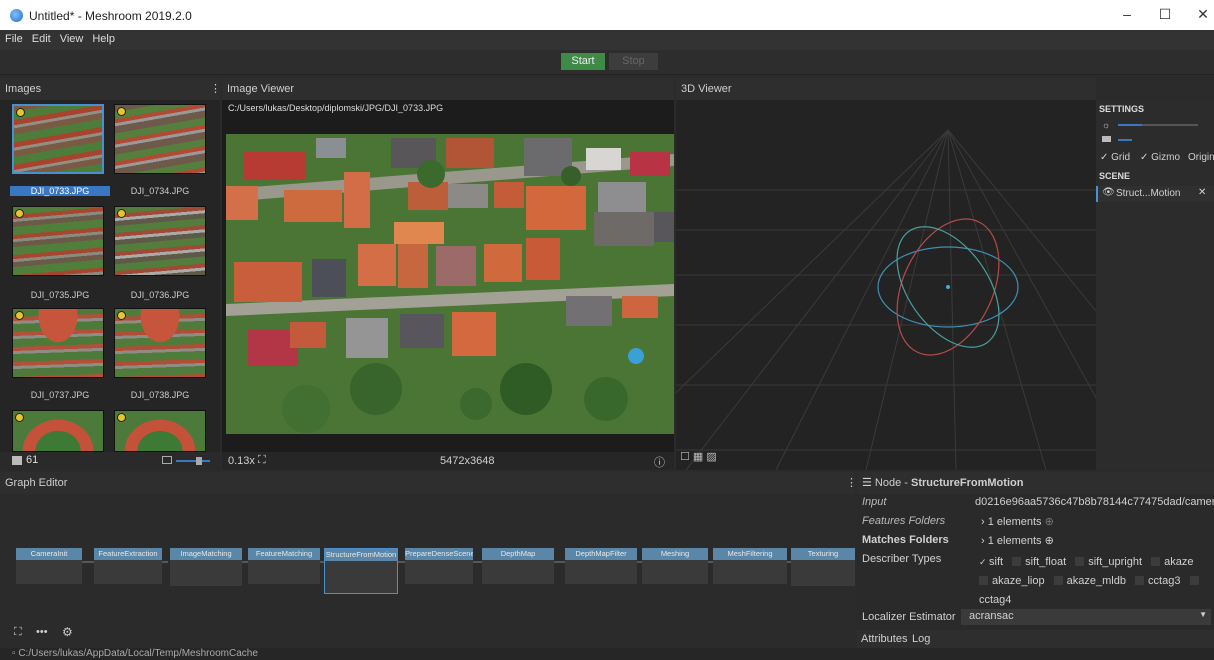 Image resolution: width=1214 pixels, height=660 pixels. Describe the element at coordinates (67, 632) in the screenshot. I see `graph-settings-icon: ⚙` at that location.